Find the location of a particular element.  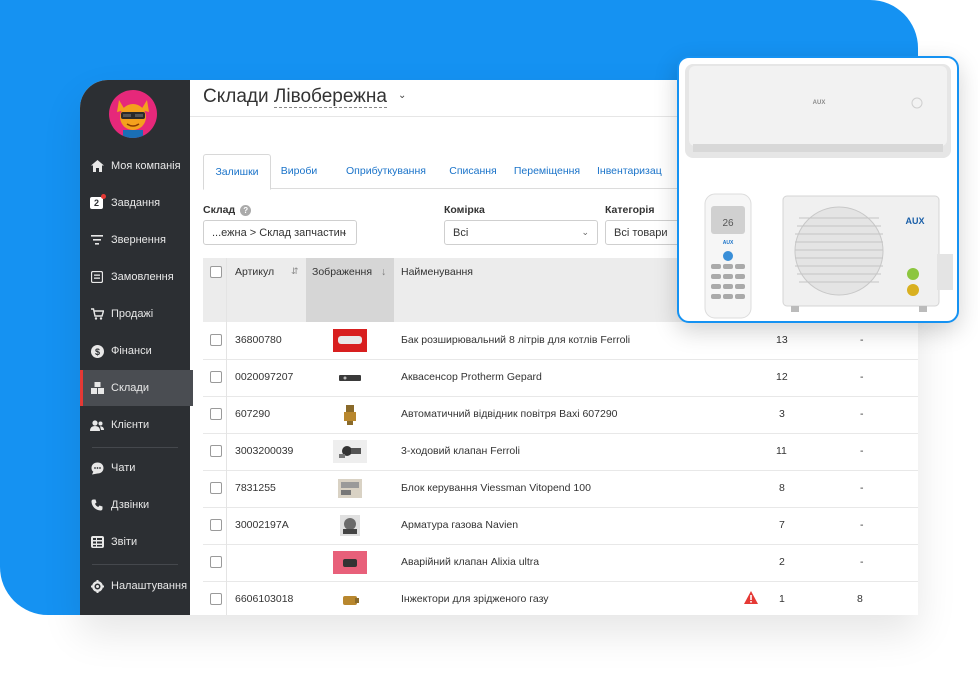

row-article: 607290 is located at coordinates (253, 414).